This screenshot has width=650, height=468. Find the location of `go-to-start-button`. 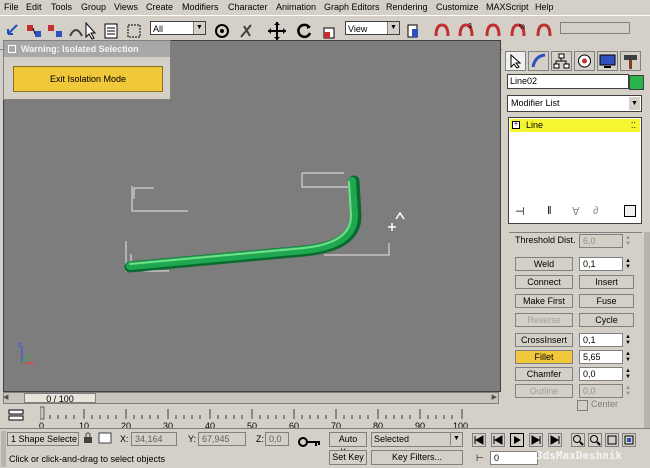

go-to-start-button is located at coordinates (479, 440).